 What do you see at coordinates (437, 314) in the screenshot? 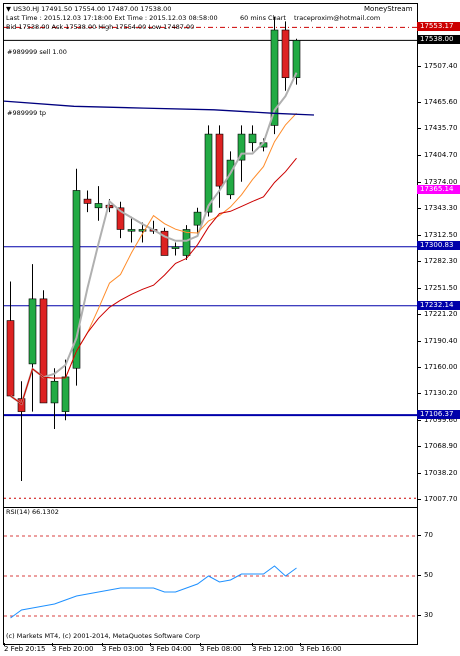
I see `price-tick-label: 17221.20` at bounding box center [437, 314].